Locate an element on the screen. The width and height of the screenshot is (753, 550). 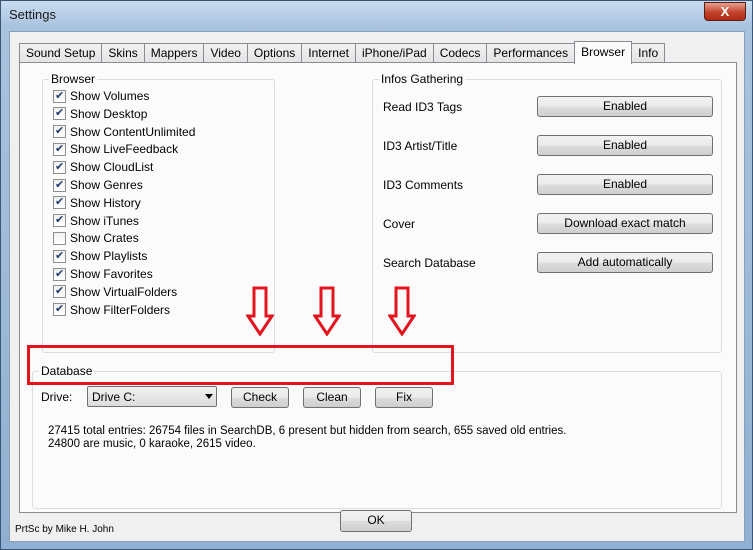
checkbox-label: Show Desktop is located at coordinates (109, 113).